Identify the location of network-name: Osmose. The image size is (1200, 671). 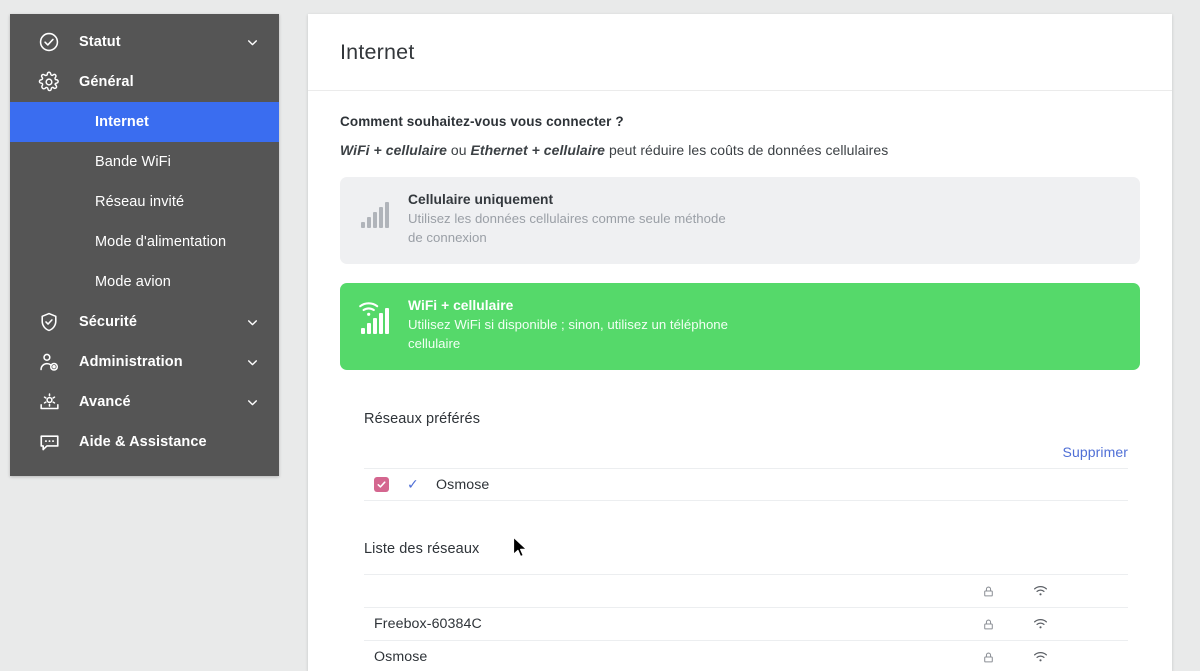
(401, 657).